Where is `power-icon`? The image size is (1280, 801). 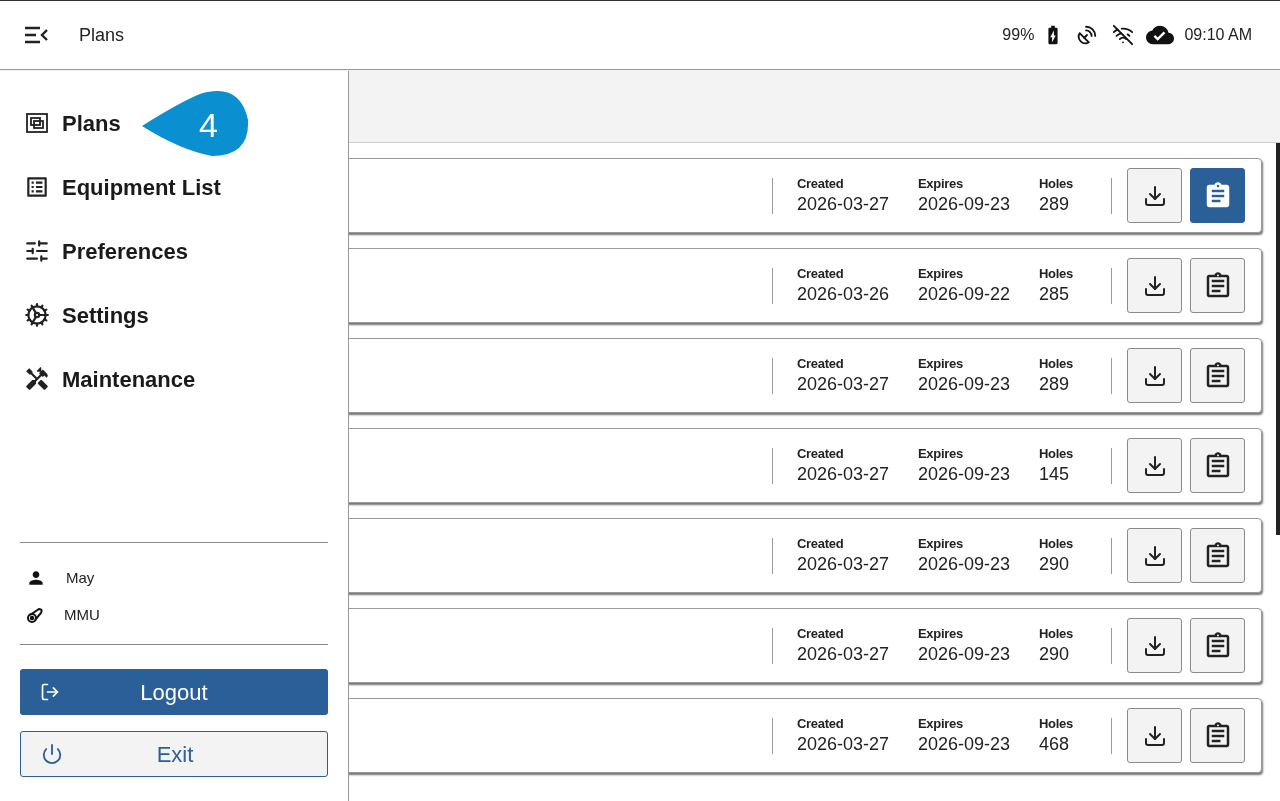
power-icon is located at coordinates (52, 754).